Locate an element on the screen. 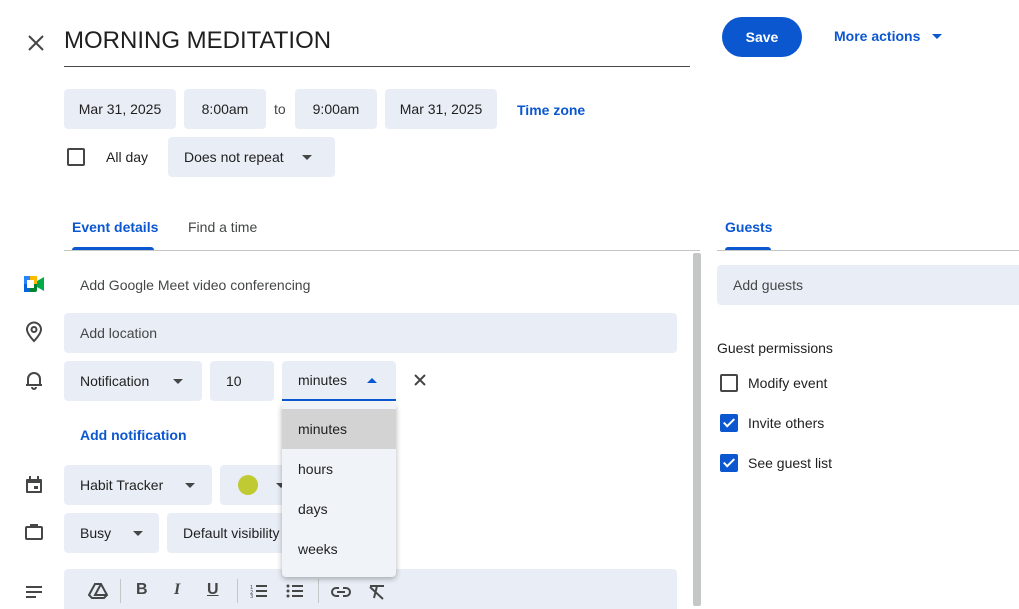  unit-option-weeks: weeks is located at coordinates (339, 549).